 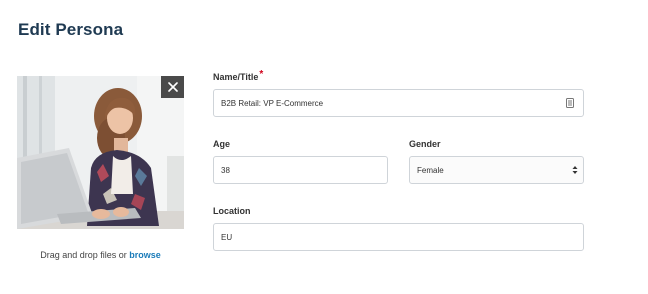 I want to click on name-title-value: B2B Retail: VP E-Commerce, so click(x=272, y=103).